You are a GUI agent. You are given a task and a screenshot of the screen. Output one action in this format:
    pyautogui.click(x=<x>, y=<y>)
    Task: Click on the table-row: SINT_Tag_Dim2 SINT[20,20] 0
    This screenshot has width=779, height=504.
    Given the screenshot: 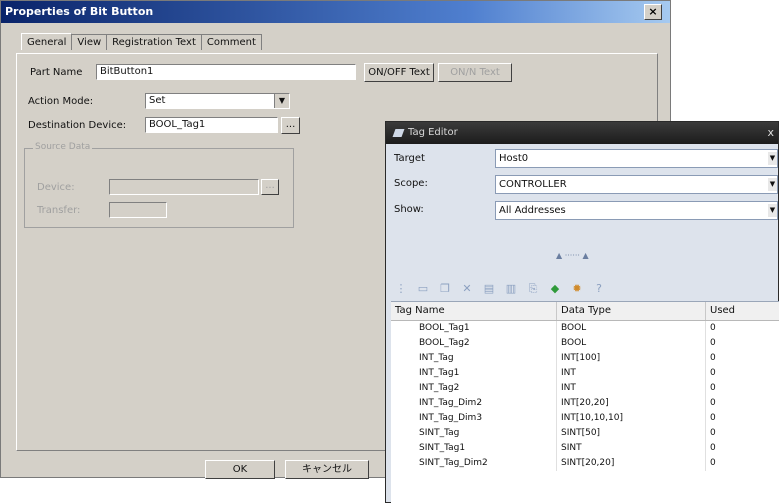 What is the action you would take?
    pyautogui.click(x=585, y=463)
    